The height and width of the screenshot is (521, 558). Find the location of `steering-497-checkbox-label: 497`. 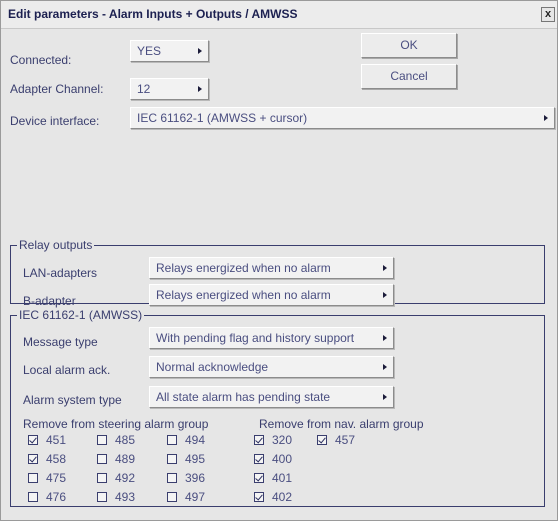

steering-497-checkbox-label: 497 is located at coordinates (195, 497).